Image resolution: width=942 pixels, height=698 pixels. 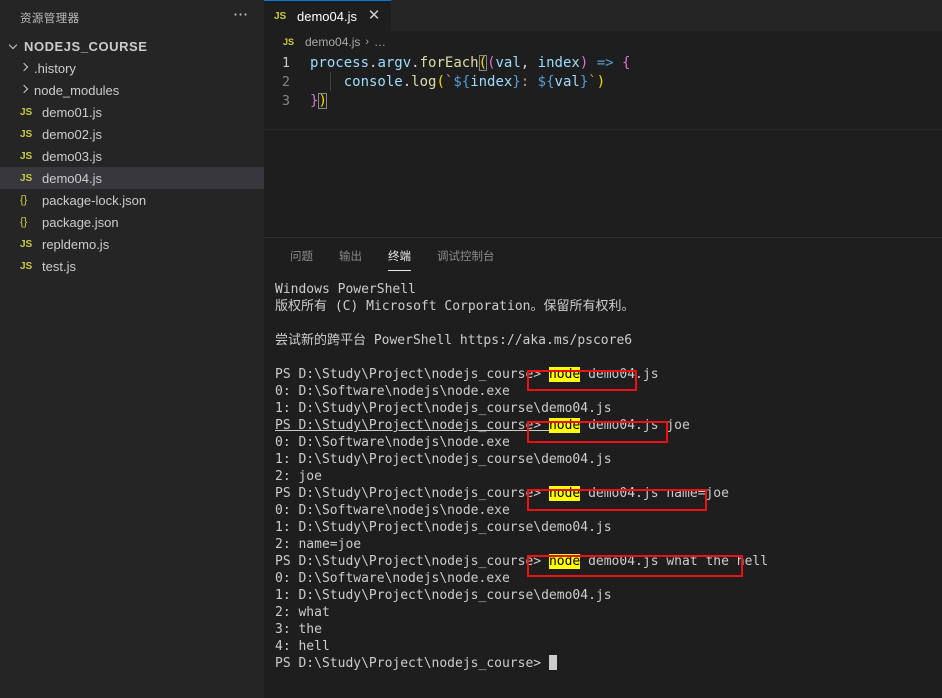 I want to click on code-line-2: 2 console.log(`${index}: ${val}`), so click(x=603, y=81).